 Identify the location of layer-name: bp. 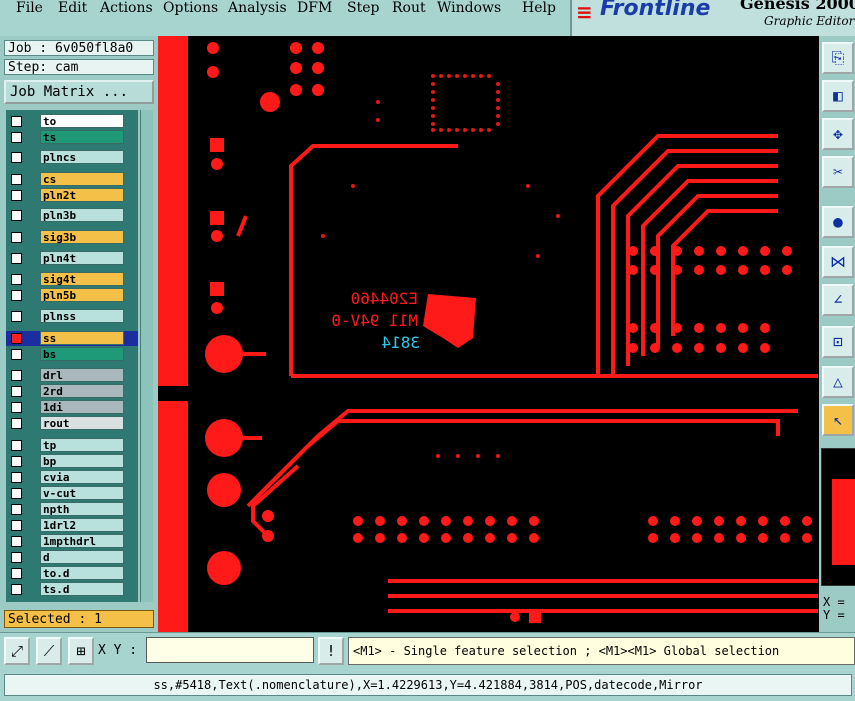
(82, 461).